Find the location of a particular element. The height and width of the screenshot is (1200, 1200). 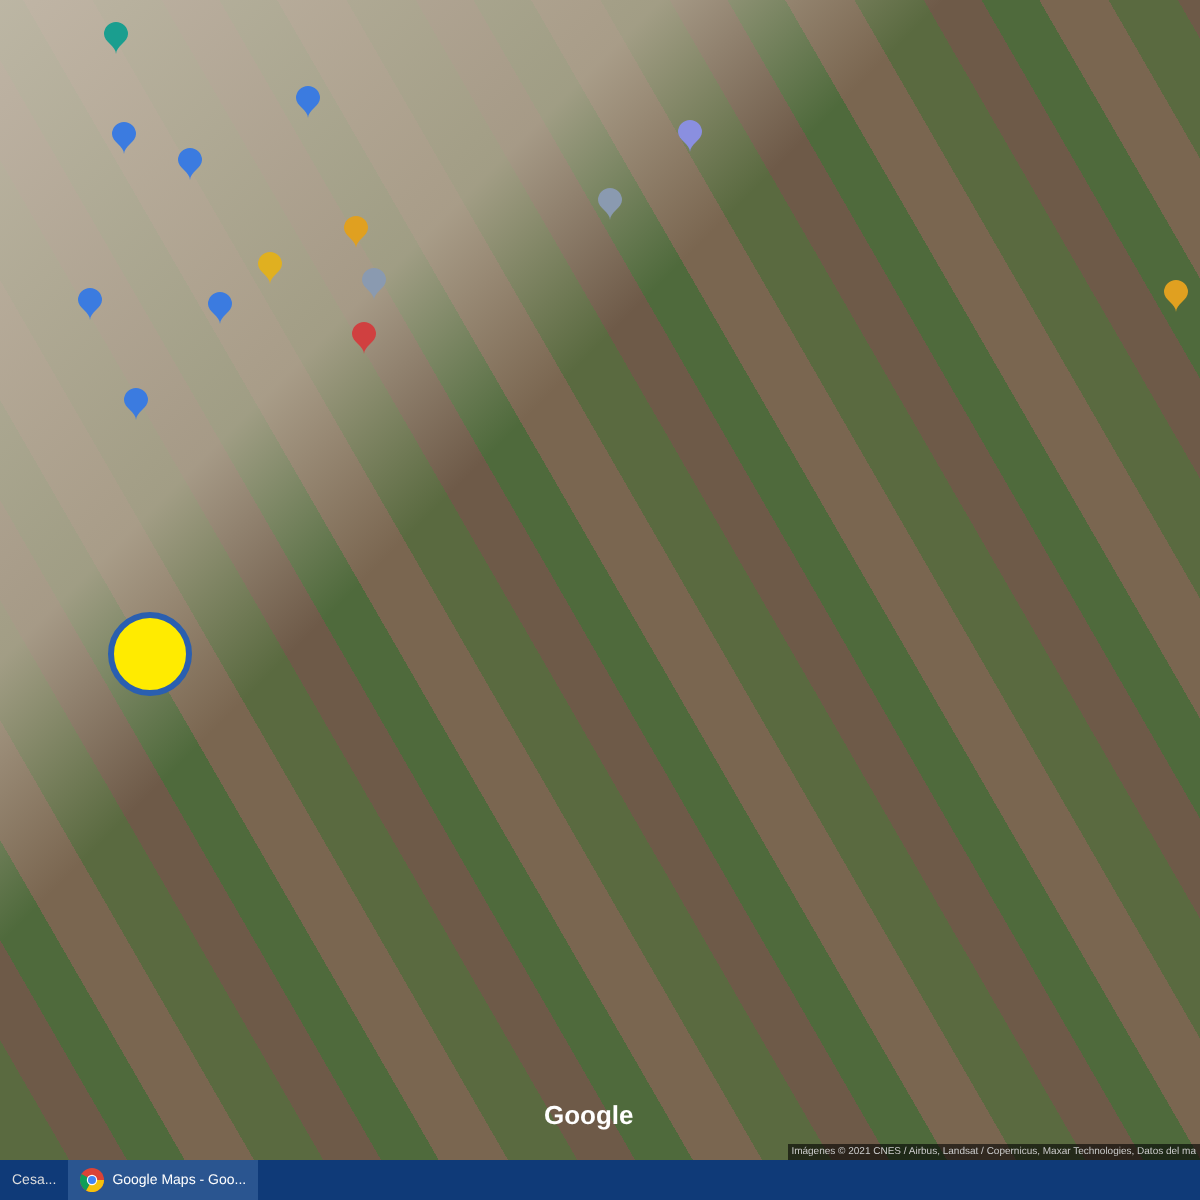

location-marker-icon is located at coordinates (150, 654).